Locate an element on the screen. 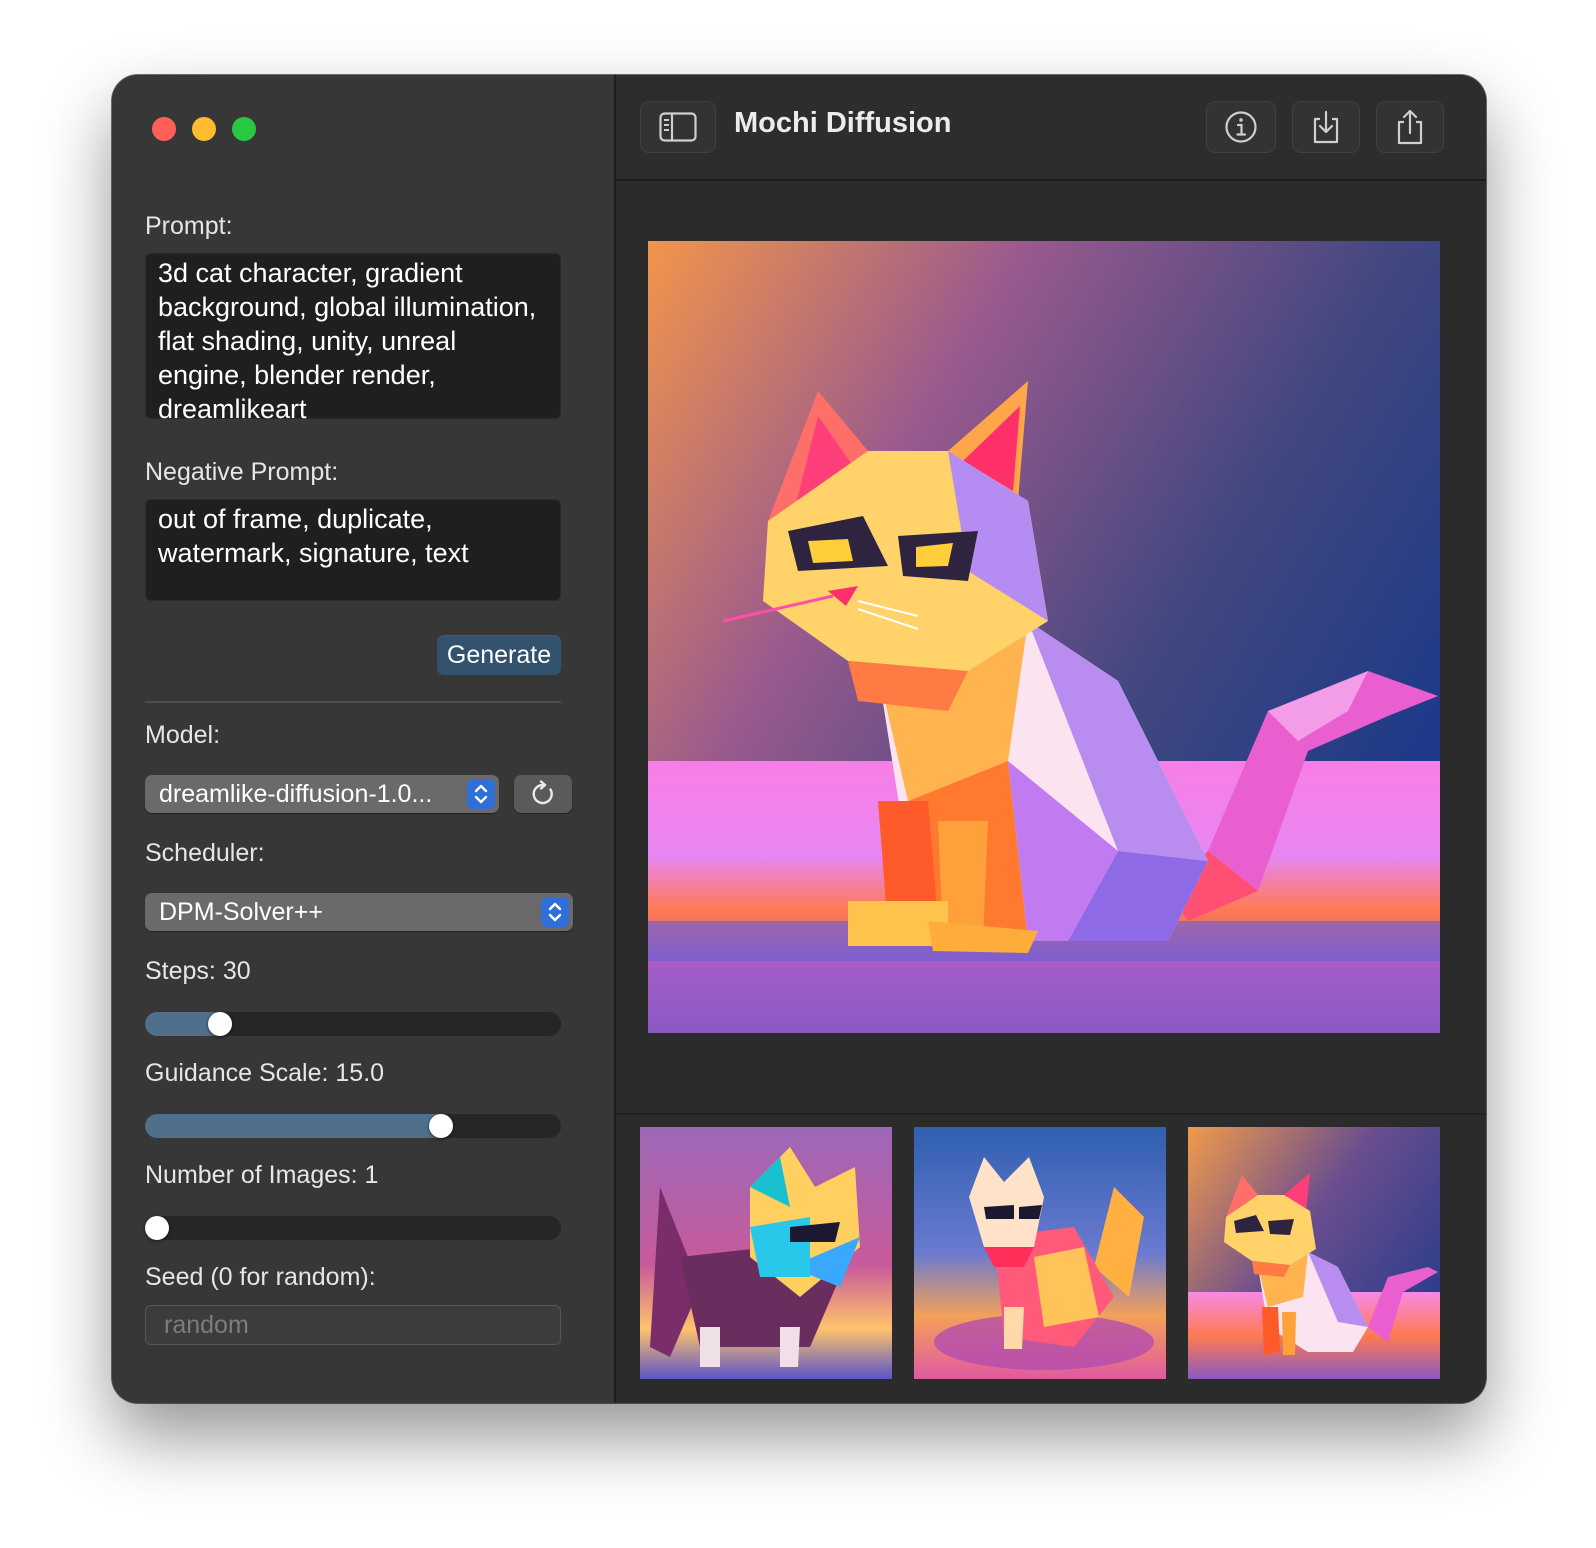 The height and width of the screenshot is (1548, 1596). number-of-images-label: Number of Images: 1 is located at coordinates (262, 1175).